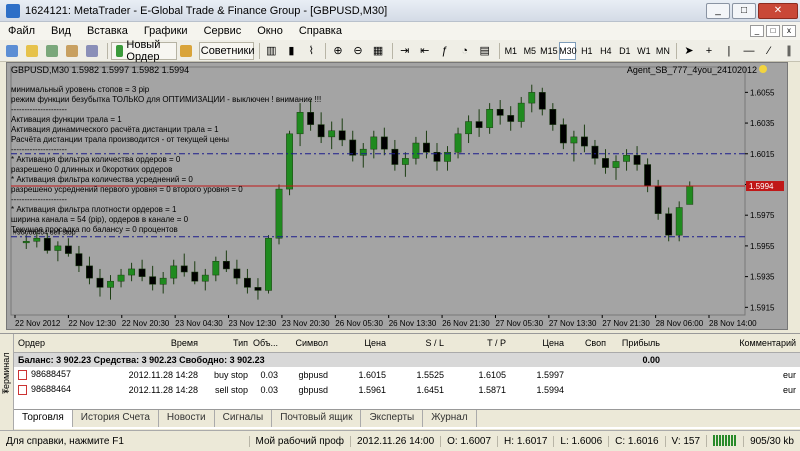  What do you see at coordinates (643, 51) in the screenshot?
I see `timeframe-w1: W1` at bounding box center [643, 51].